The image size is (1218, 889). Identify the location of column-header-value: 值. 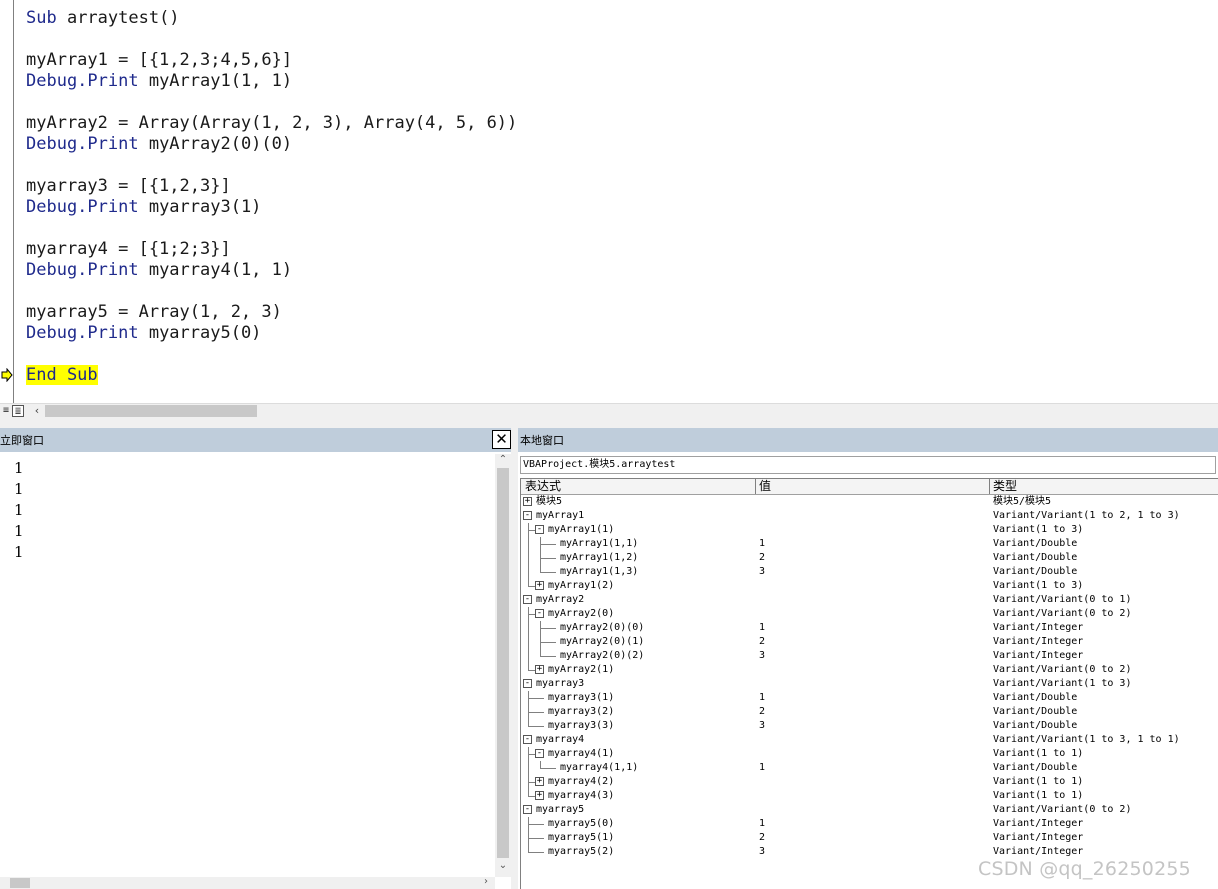
(763, 486).